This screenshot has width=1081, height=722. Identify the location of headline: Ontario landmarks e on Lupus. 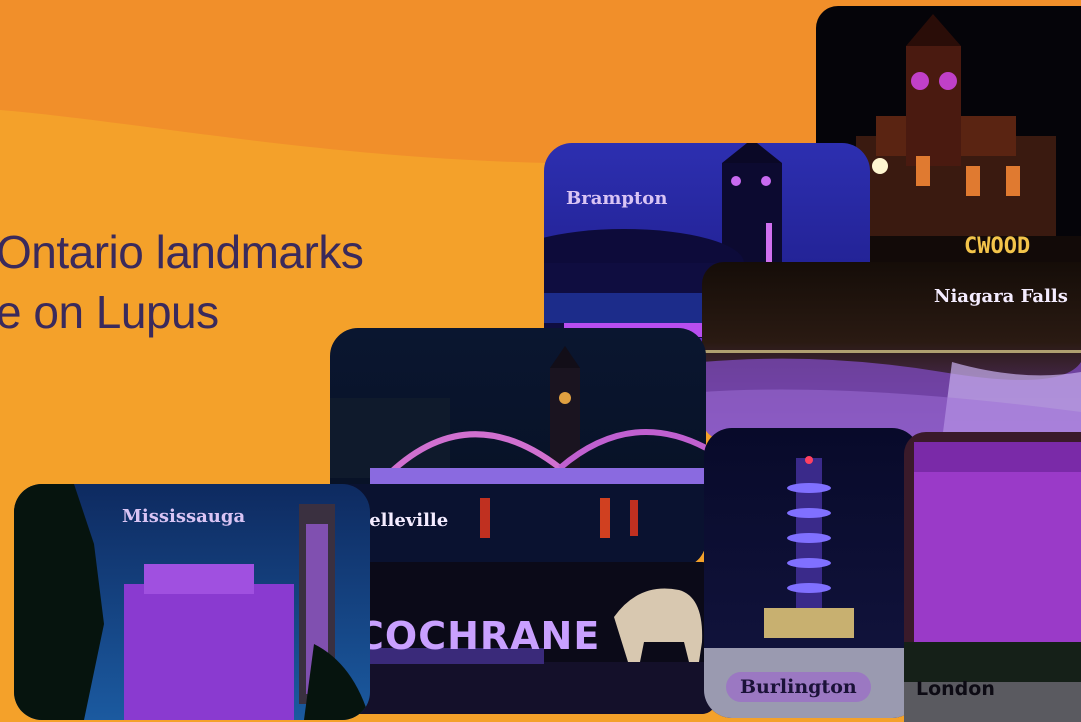
(182, 282).